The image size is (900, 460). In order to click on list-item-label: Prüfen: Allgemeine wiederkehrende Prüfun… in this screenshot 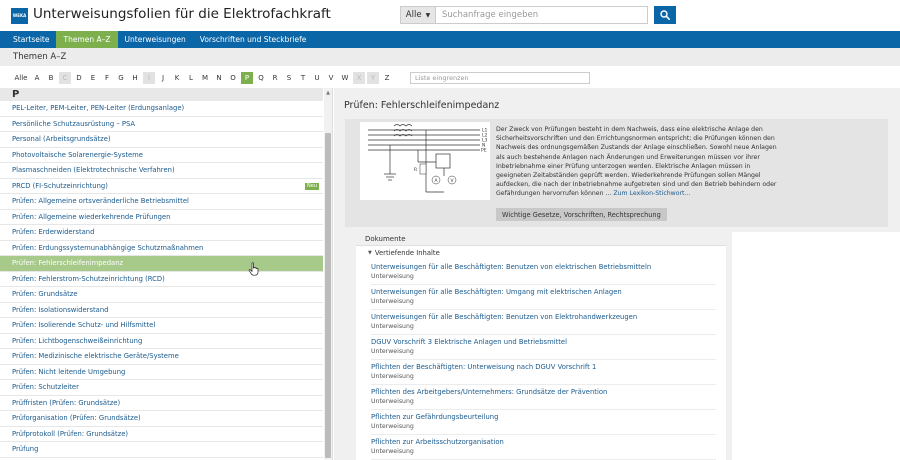, I will do `click(91, 216)`.